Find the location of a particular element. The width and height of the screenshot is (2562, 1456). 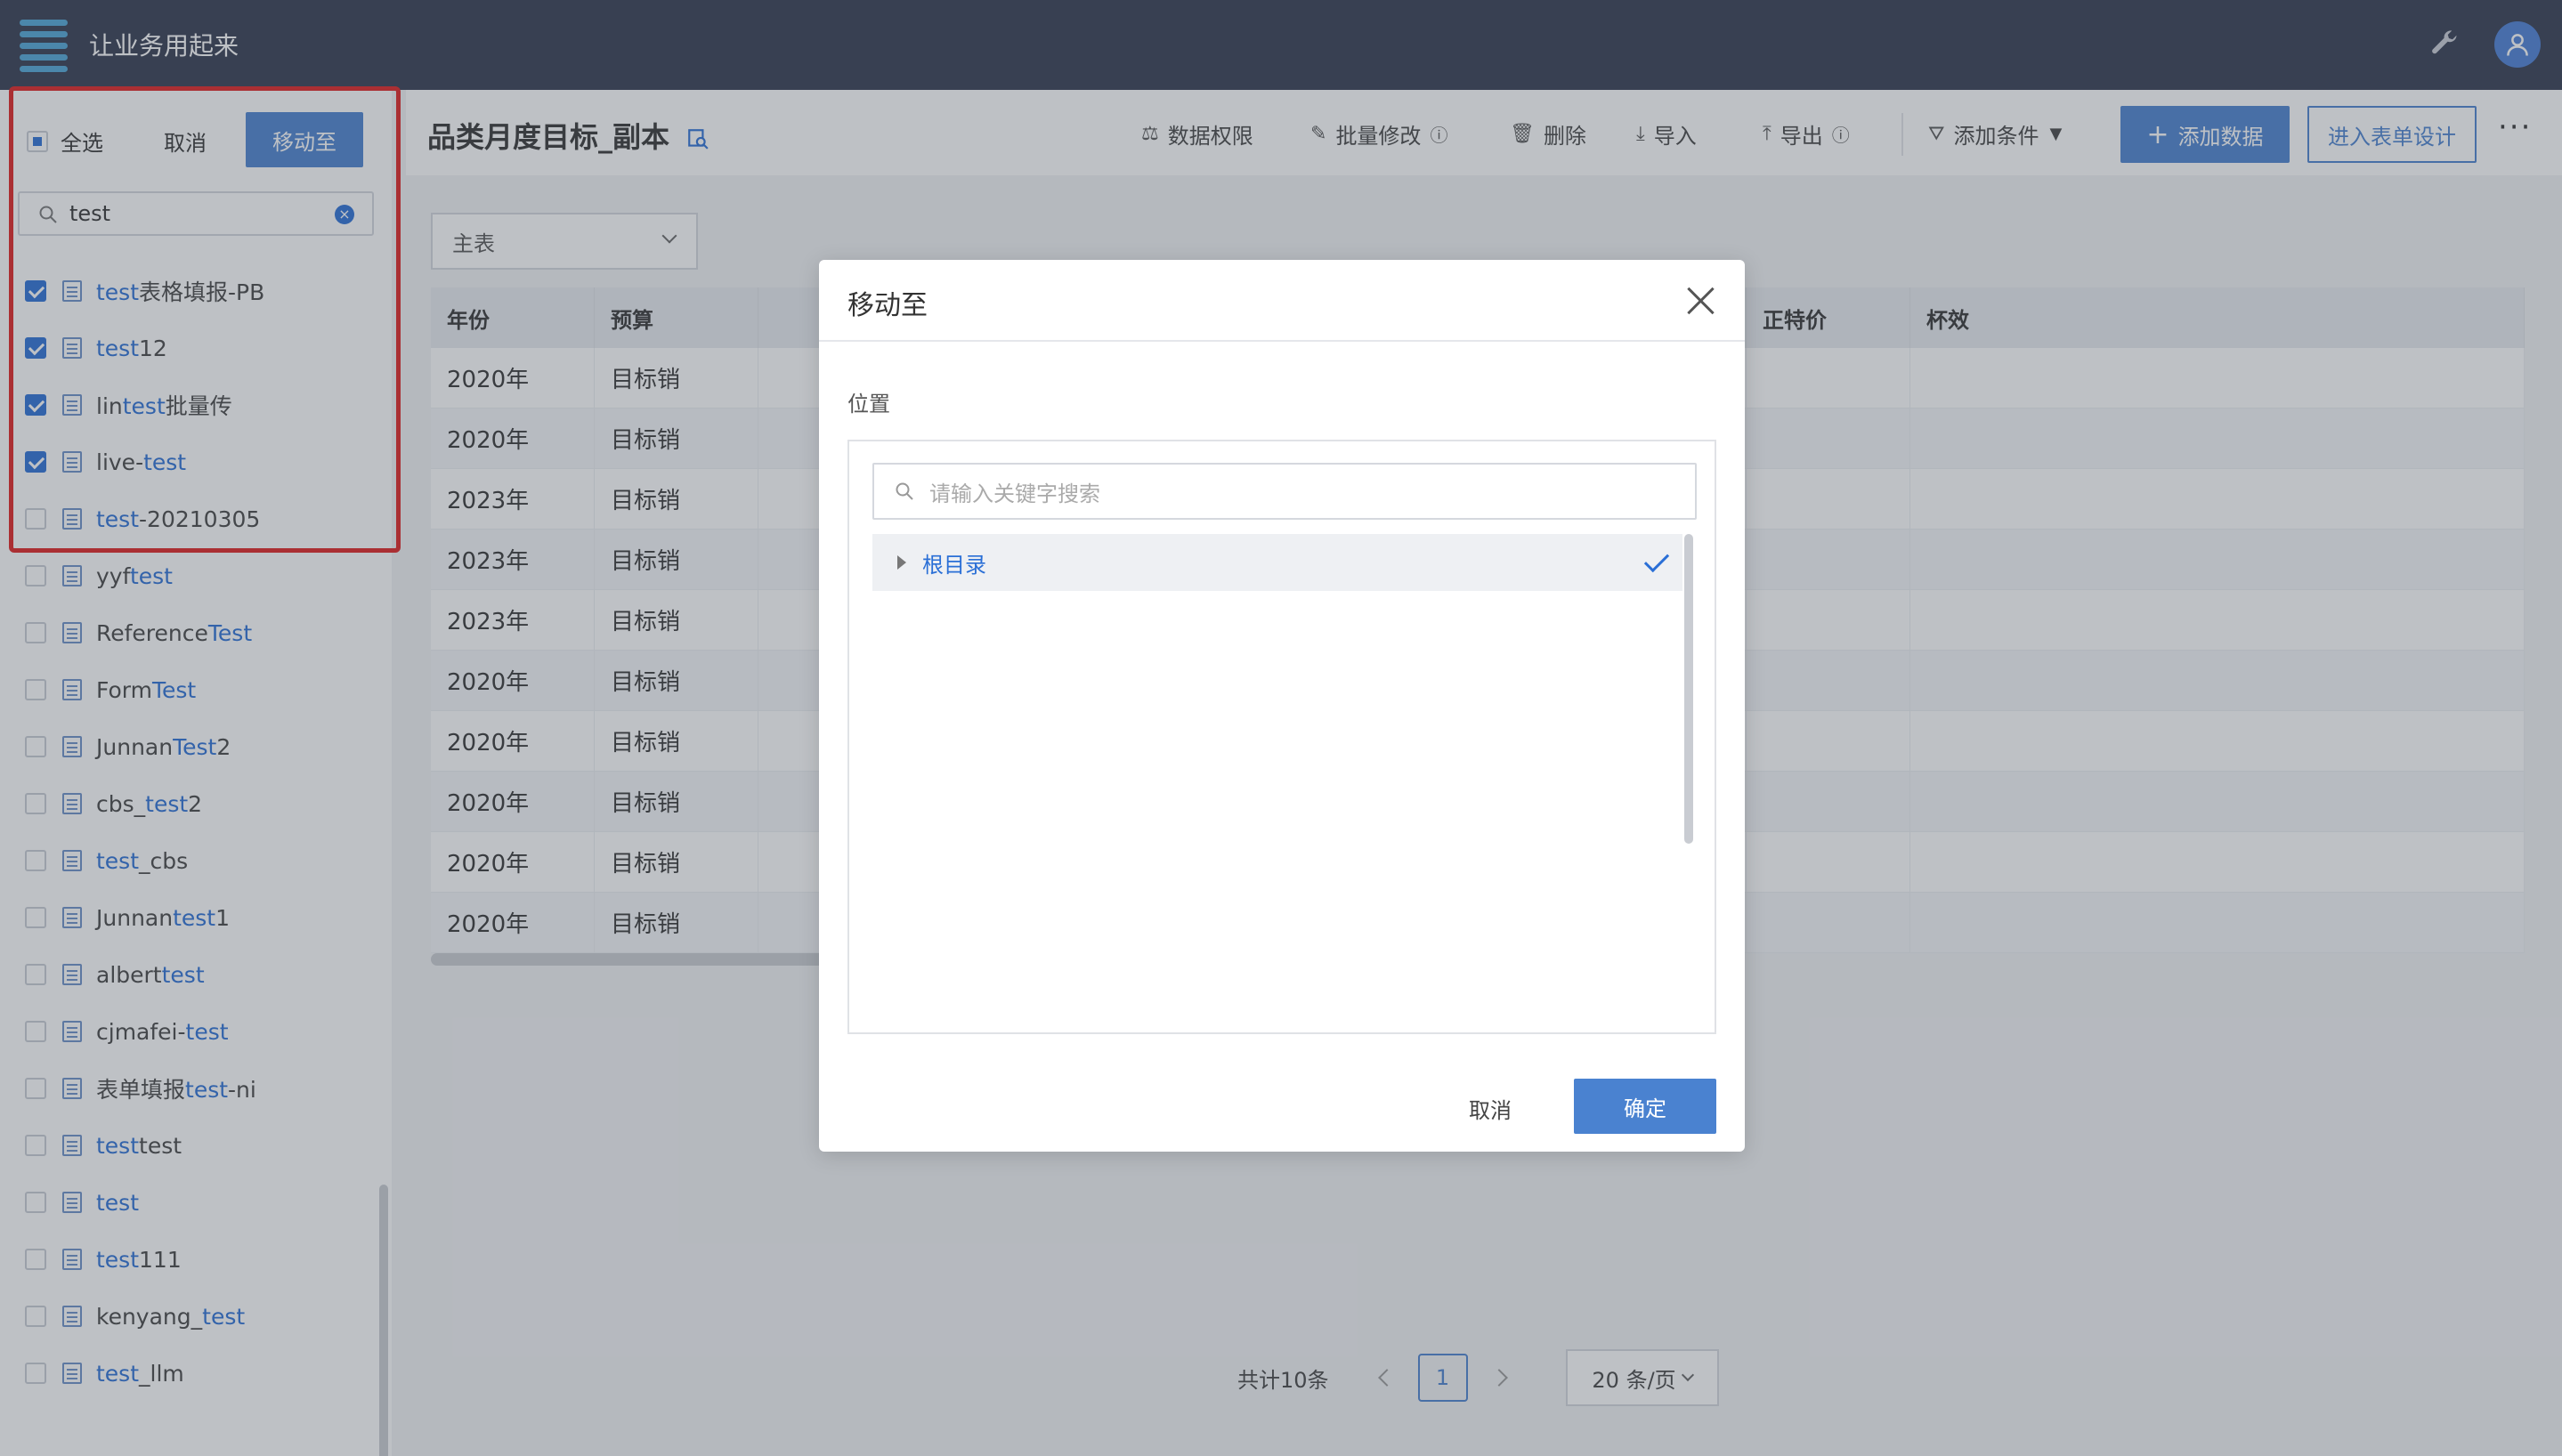

search-icon is located at coordinates (904, 491).